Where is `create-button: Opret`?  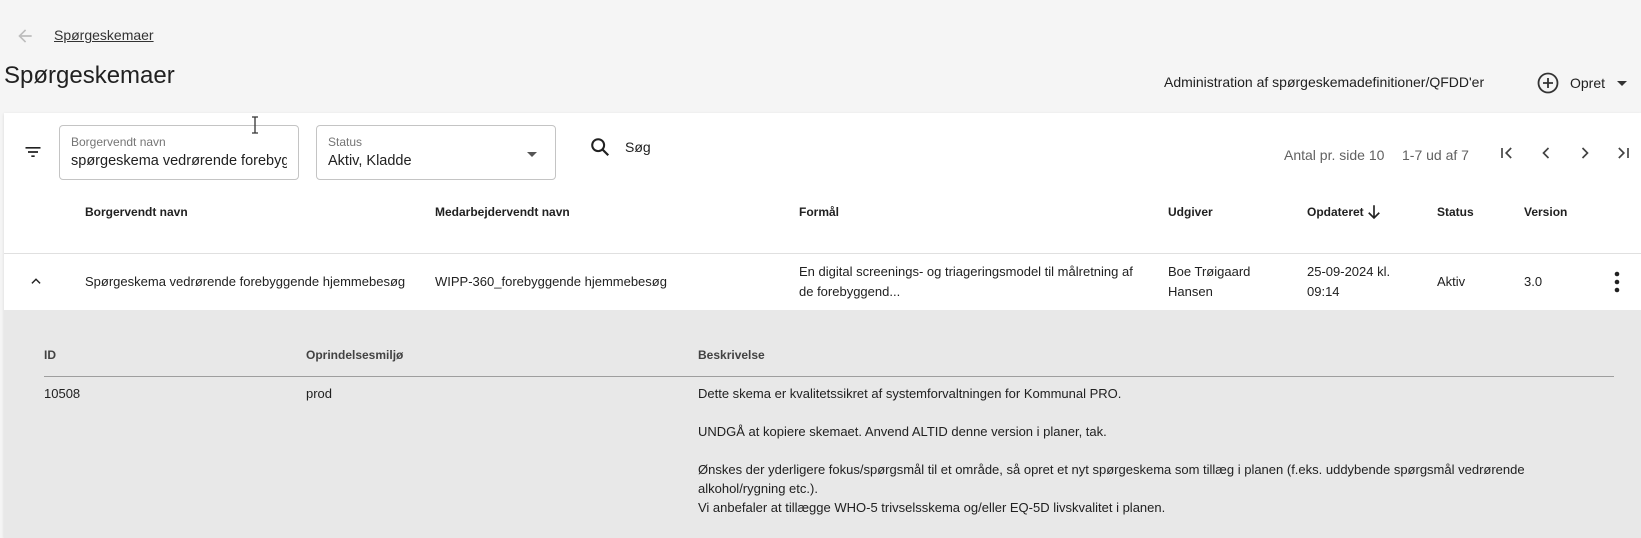
create-button: Opret is located at coordinates (1582, 83).